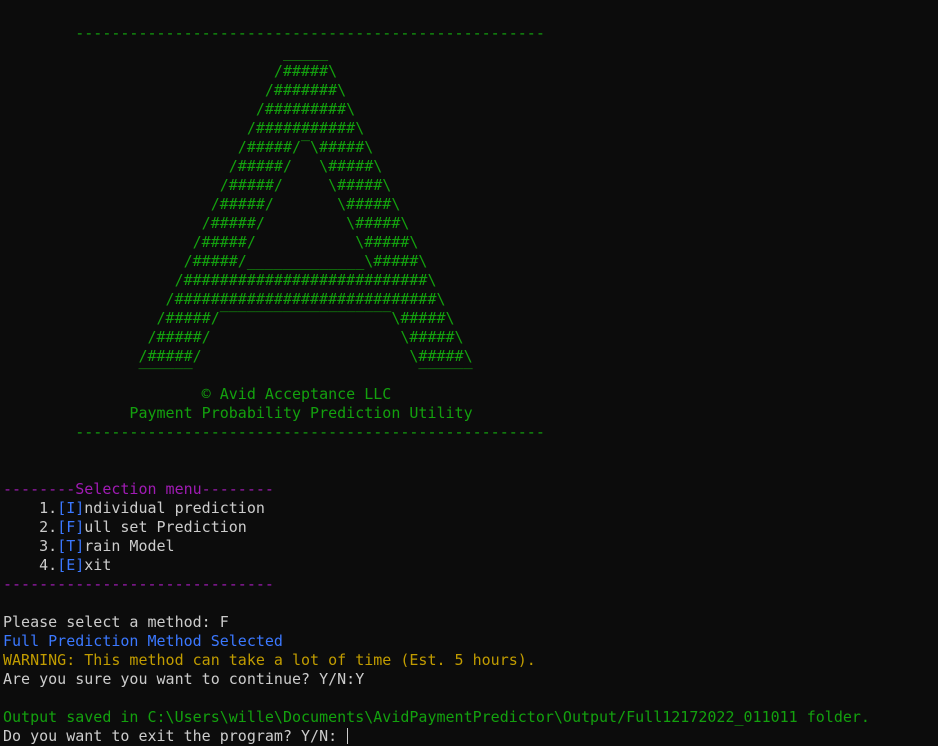  Describe the element at coordinates (30, 565) in the screenshot. I see `menu-item-number: 4.` at that location.